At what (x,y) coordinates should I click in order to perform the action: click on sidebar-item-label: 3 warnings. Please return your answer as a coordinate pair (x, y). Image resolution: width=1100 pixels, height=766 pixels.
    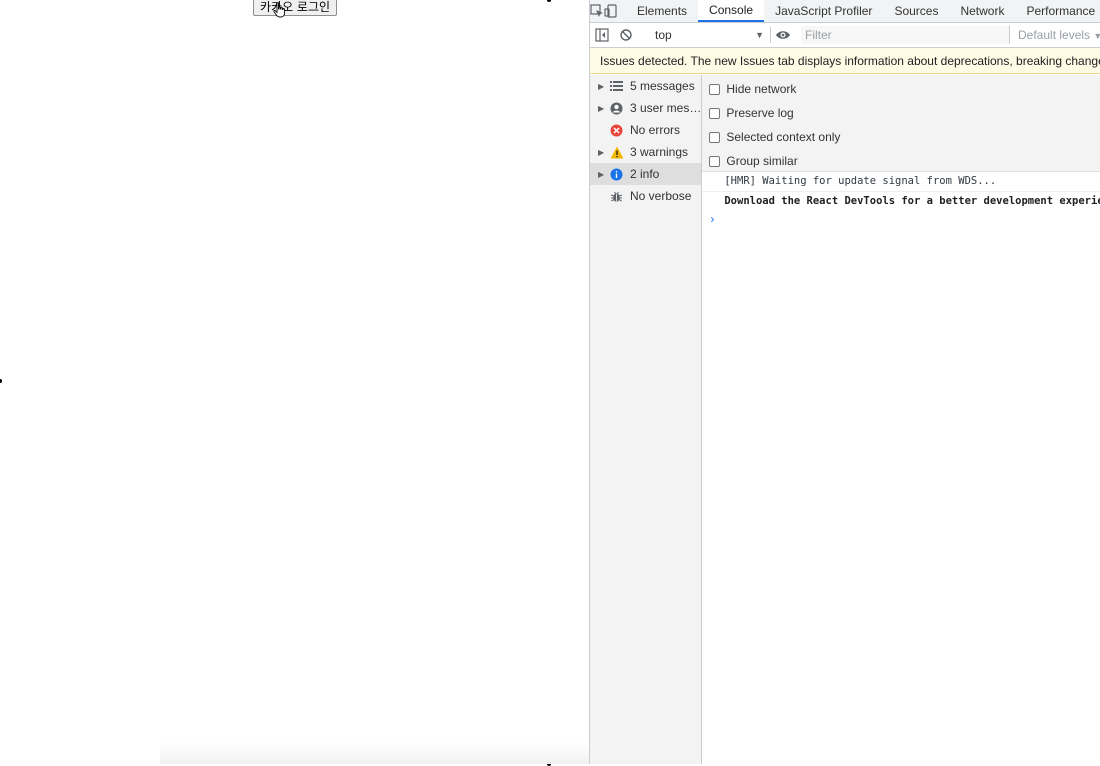
    Looking at the image, I should click on (659, 152).